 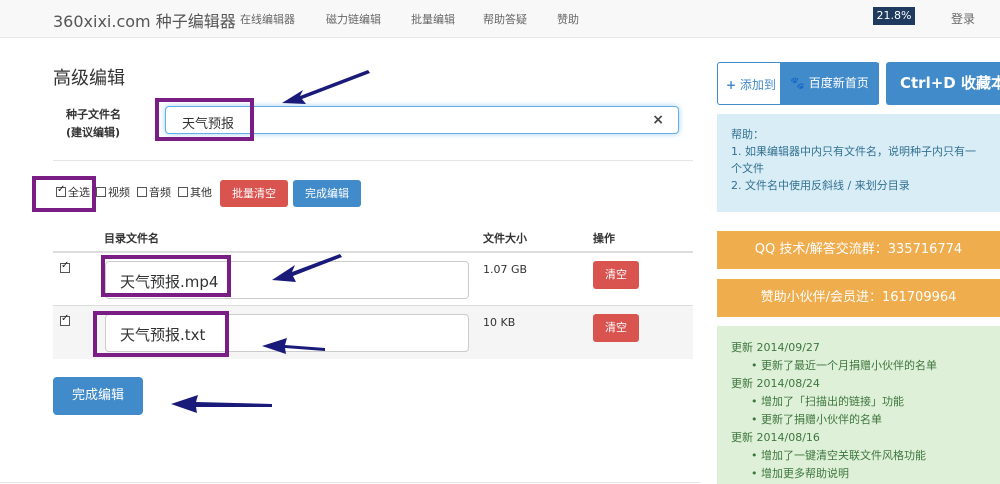 What do you see at coordinates (775, 347) in the screenshot?
I see `changelog-date: 更新 2014/09/27` at bounding box center [775, 347].